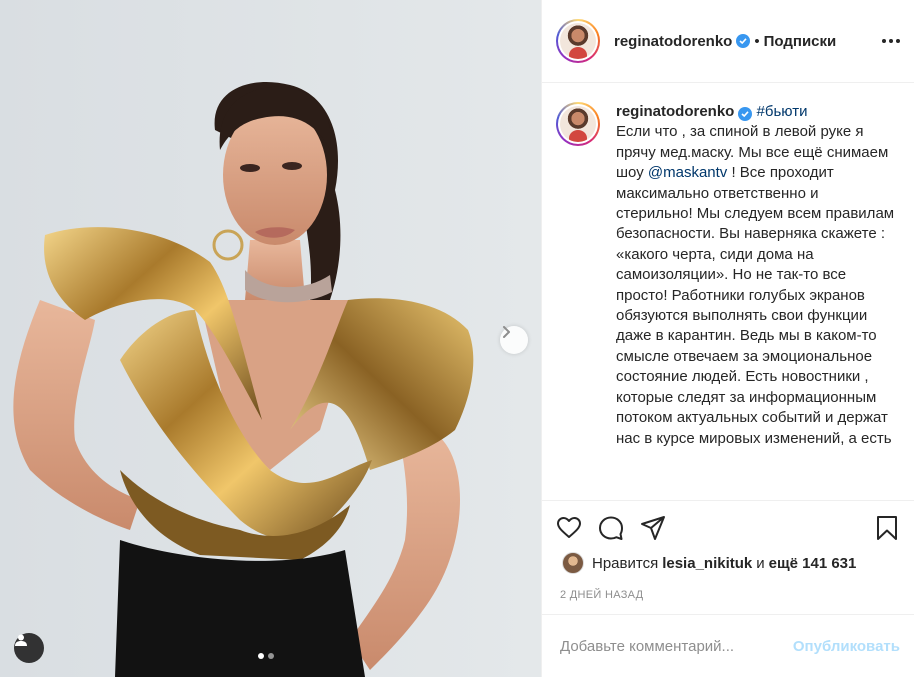 The height and width of the screenshot is (677, 914). I want to click on chevron-right-icon, so click(506, 332).